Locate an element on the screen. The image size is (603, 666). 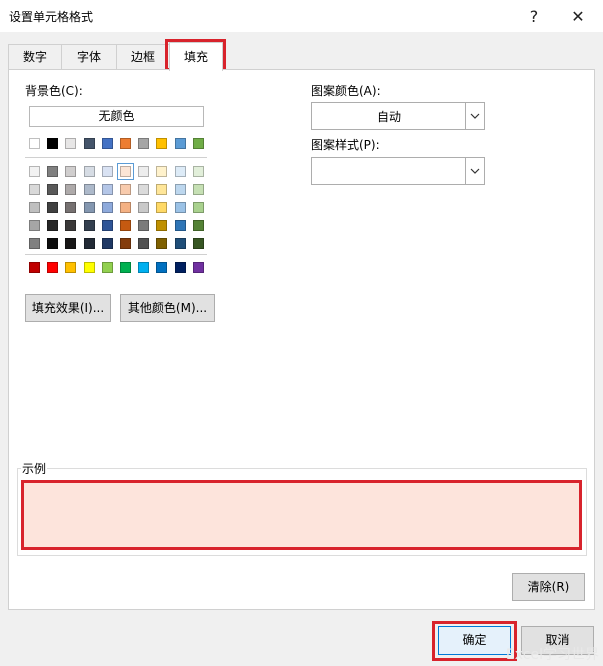
sample-preview is located at coordinates (301, 515).